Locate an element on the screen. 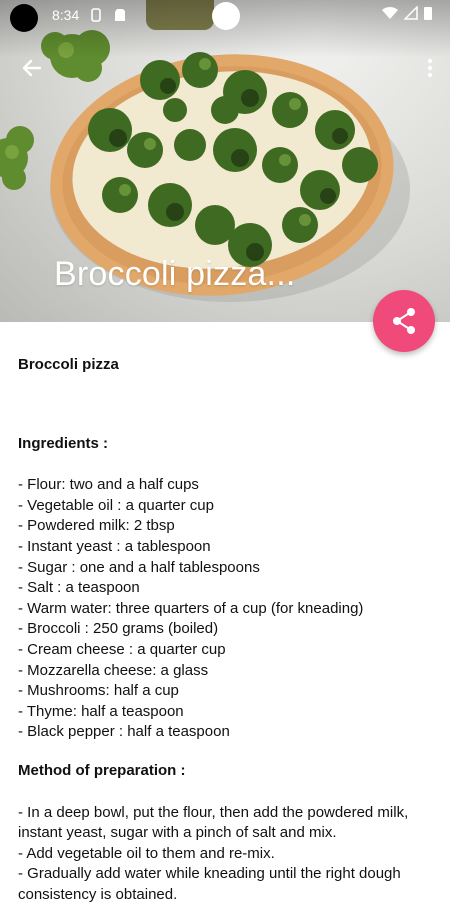  ingredient-item: - Black pepper : half a teaspoon is located at coordinates (228, 732).